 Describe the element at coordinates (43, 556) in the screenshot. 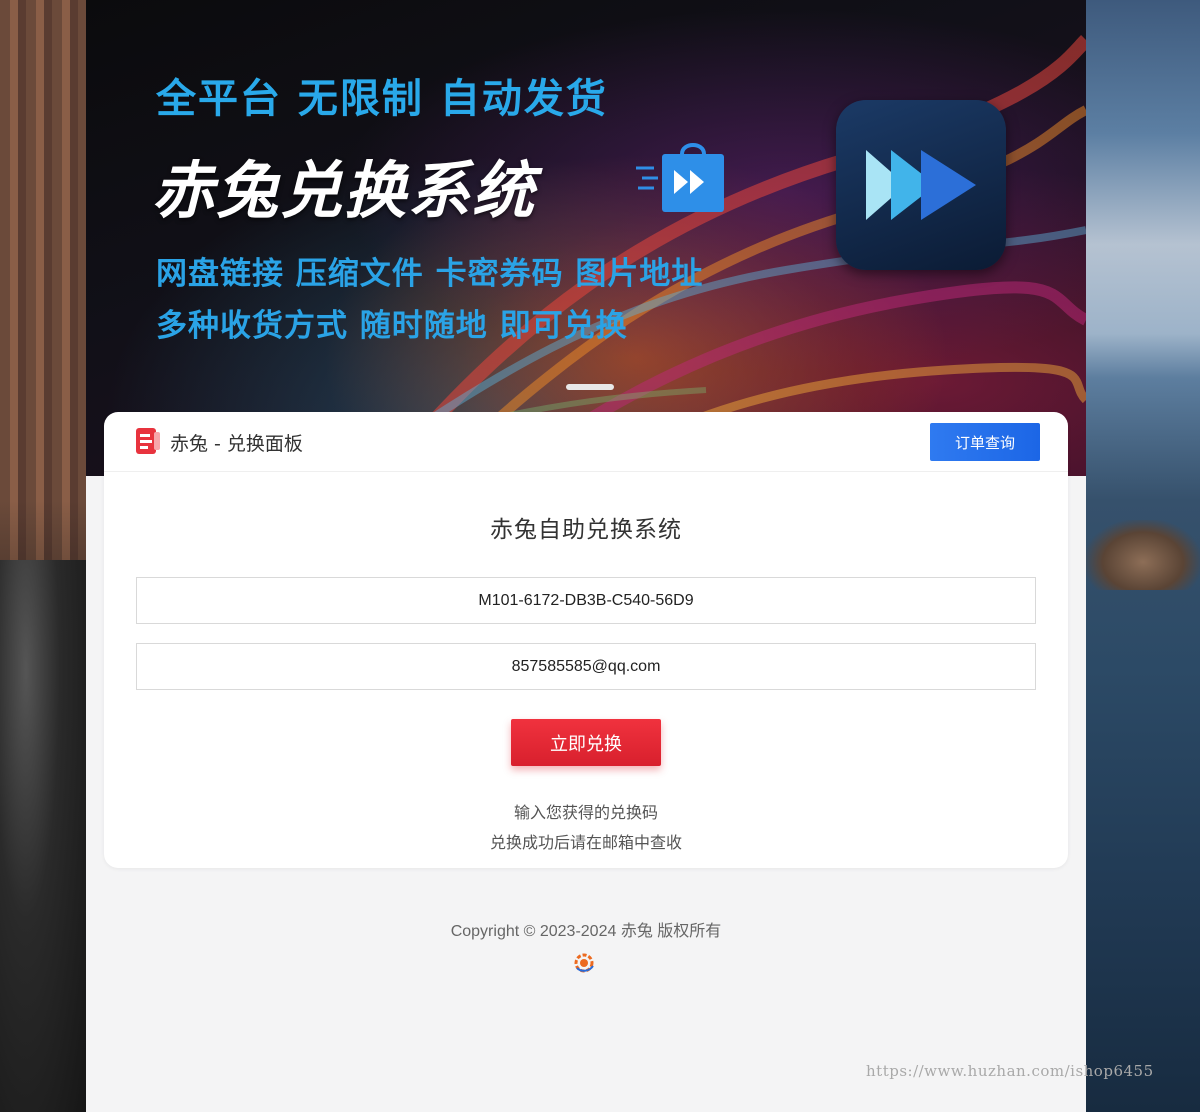

I see `background-left` at that location.